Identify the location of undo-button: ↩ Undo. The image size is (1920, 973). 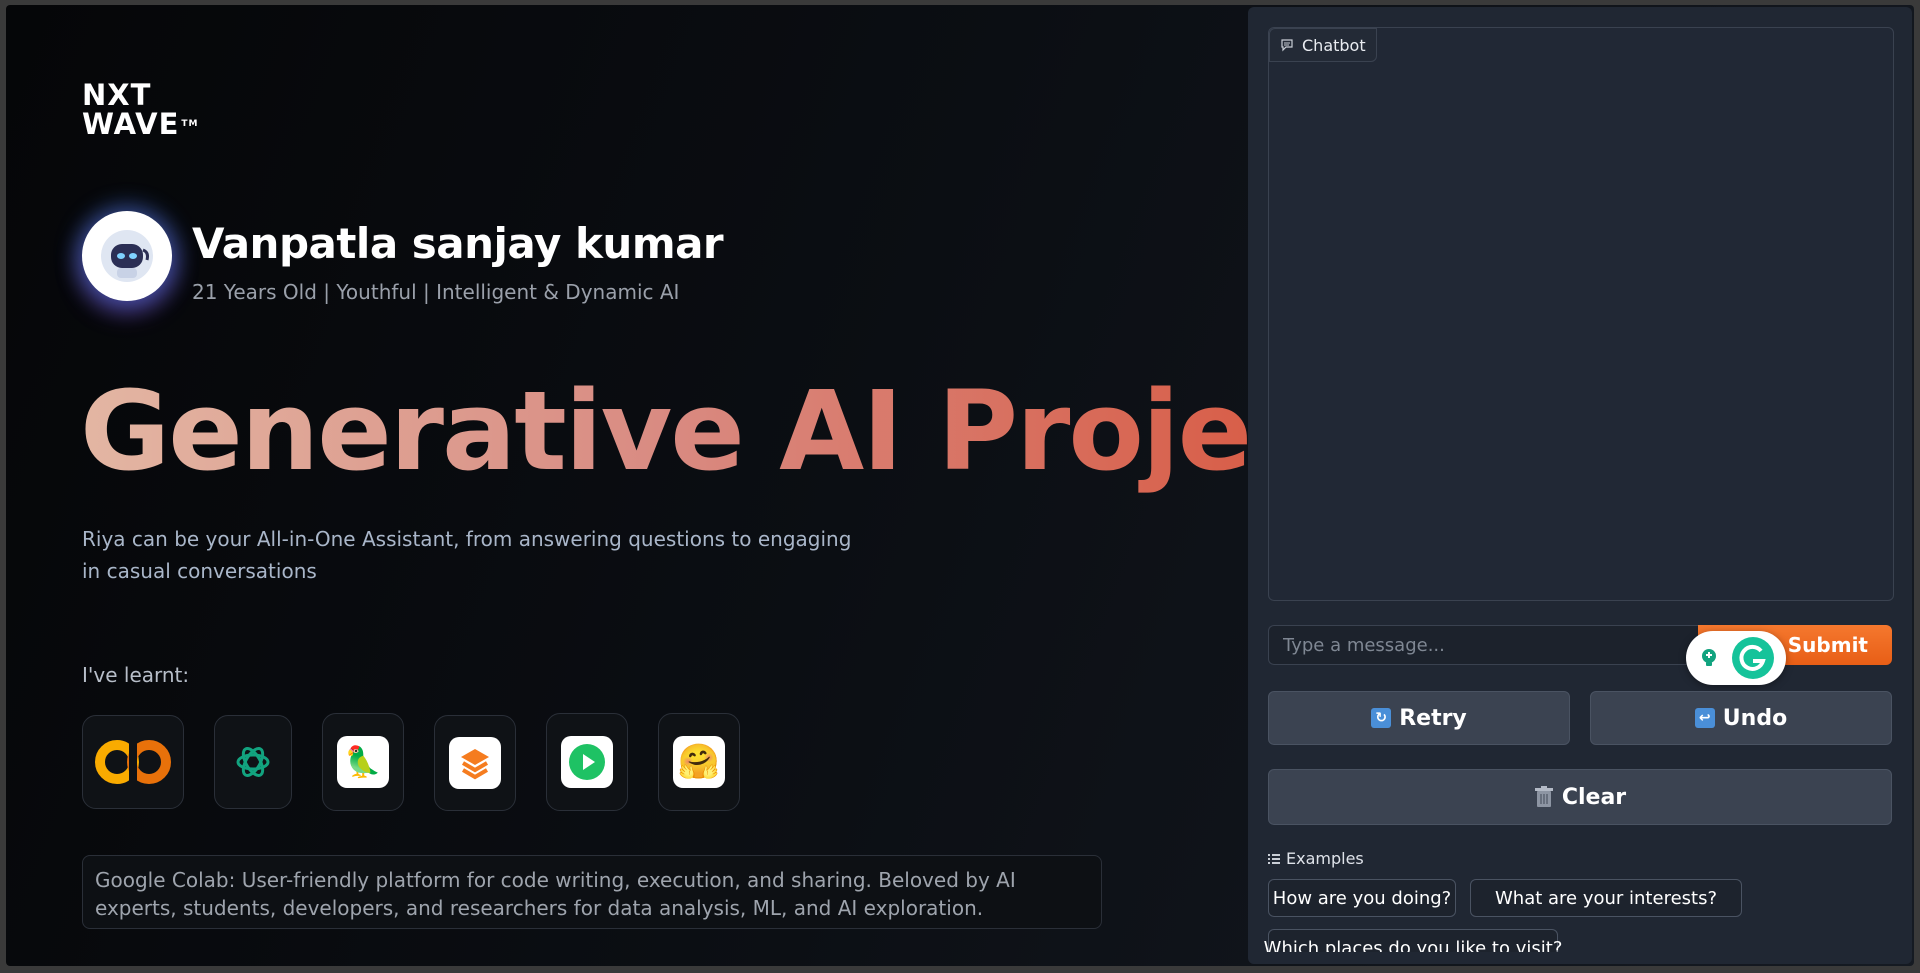
(1741, 718).